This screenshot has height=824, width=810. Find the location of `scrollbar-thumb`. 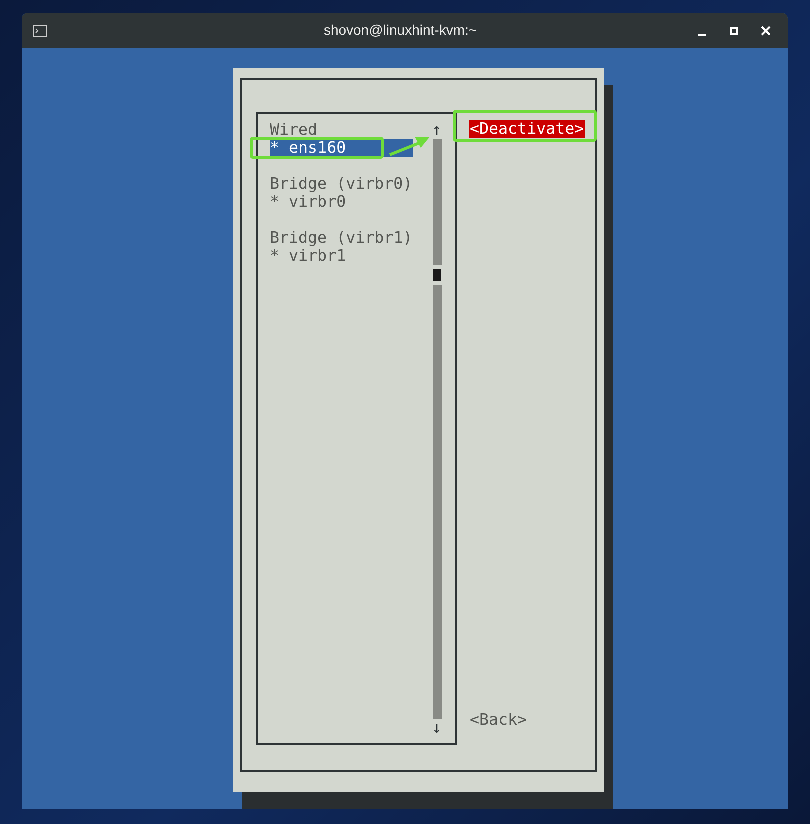

scrollbar-thumb is located at coordinates (437, 275).